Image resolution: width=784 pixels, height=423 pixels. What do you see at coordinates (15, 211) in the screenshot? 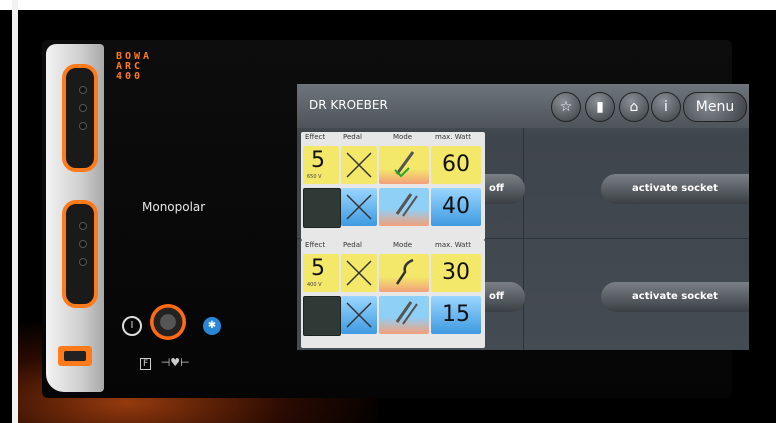
I see `left-border` at bounding box center [15, 211].